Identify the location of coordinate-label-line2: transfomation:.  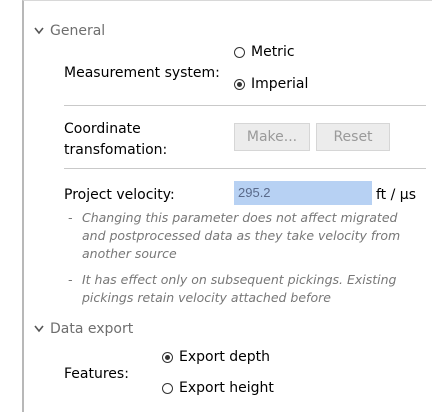
(116, 150).